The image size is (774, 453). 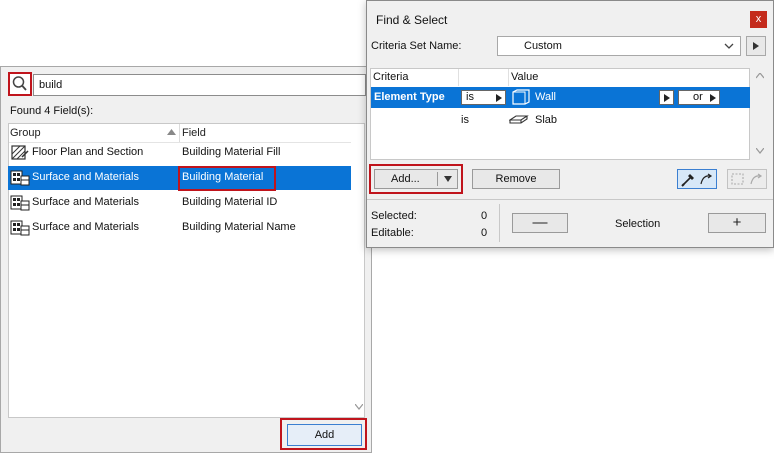 What do you see at coordinates (546, 120) in the screenshot?
I see `criteria-value: Slab` at bounding box center [546, 120].